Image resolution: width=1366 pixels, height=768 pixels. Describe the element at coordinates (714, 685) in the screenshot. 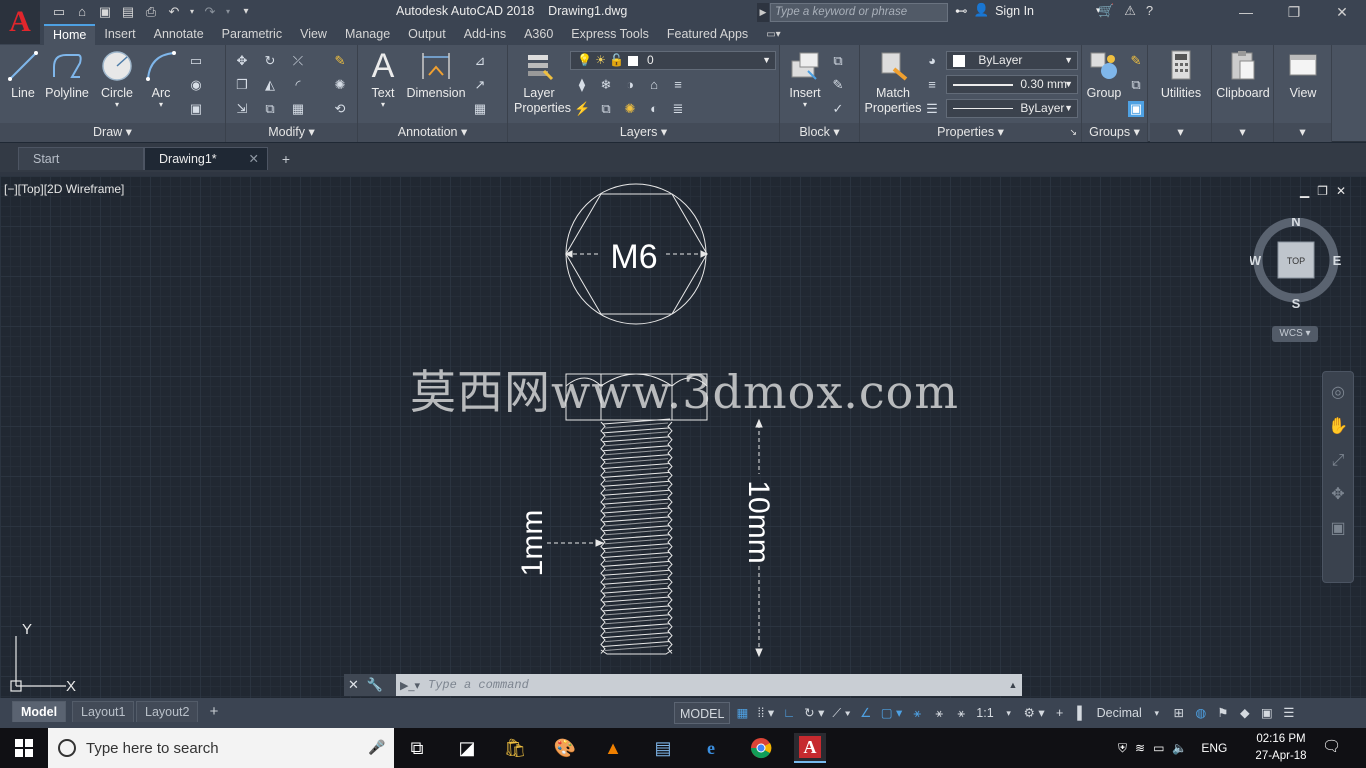

I see `command-input: Type a command` at that location.